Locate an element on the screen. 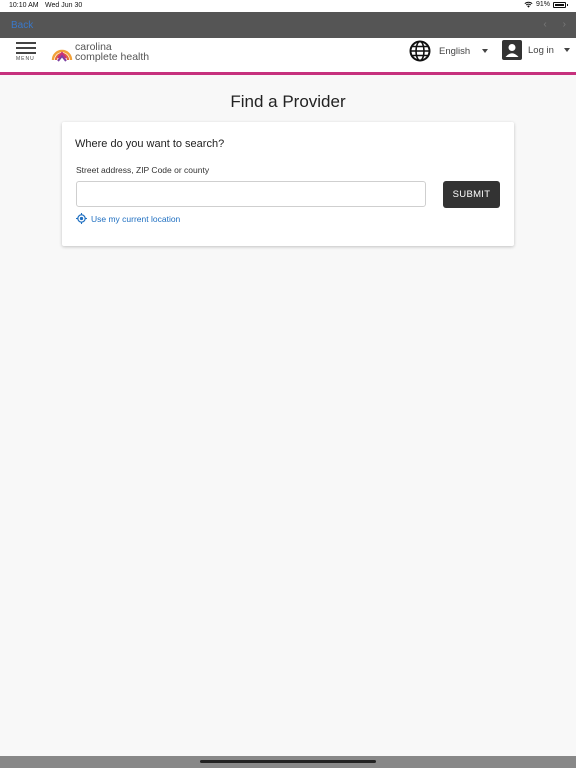  browser-nav-bar: Back ‹ › is located at coordinates (288, 25).